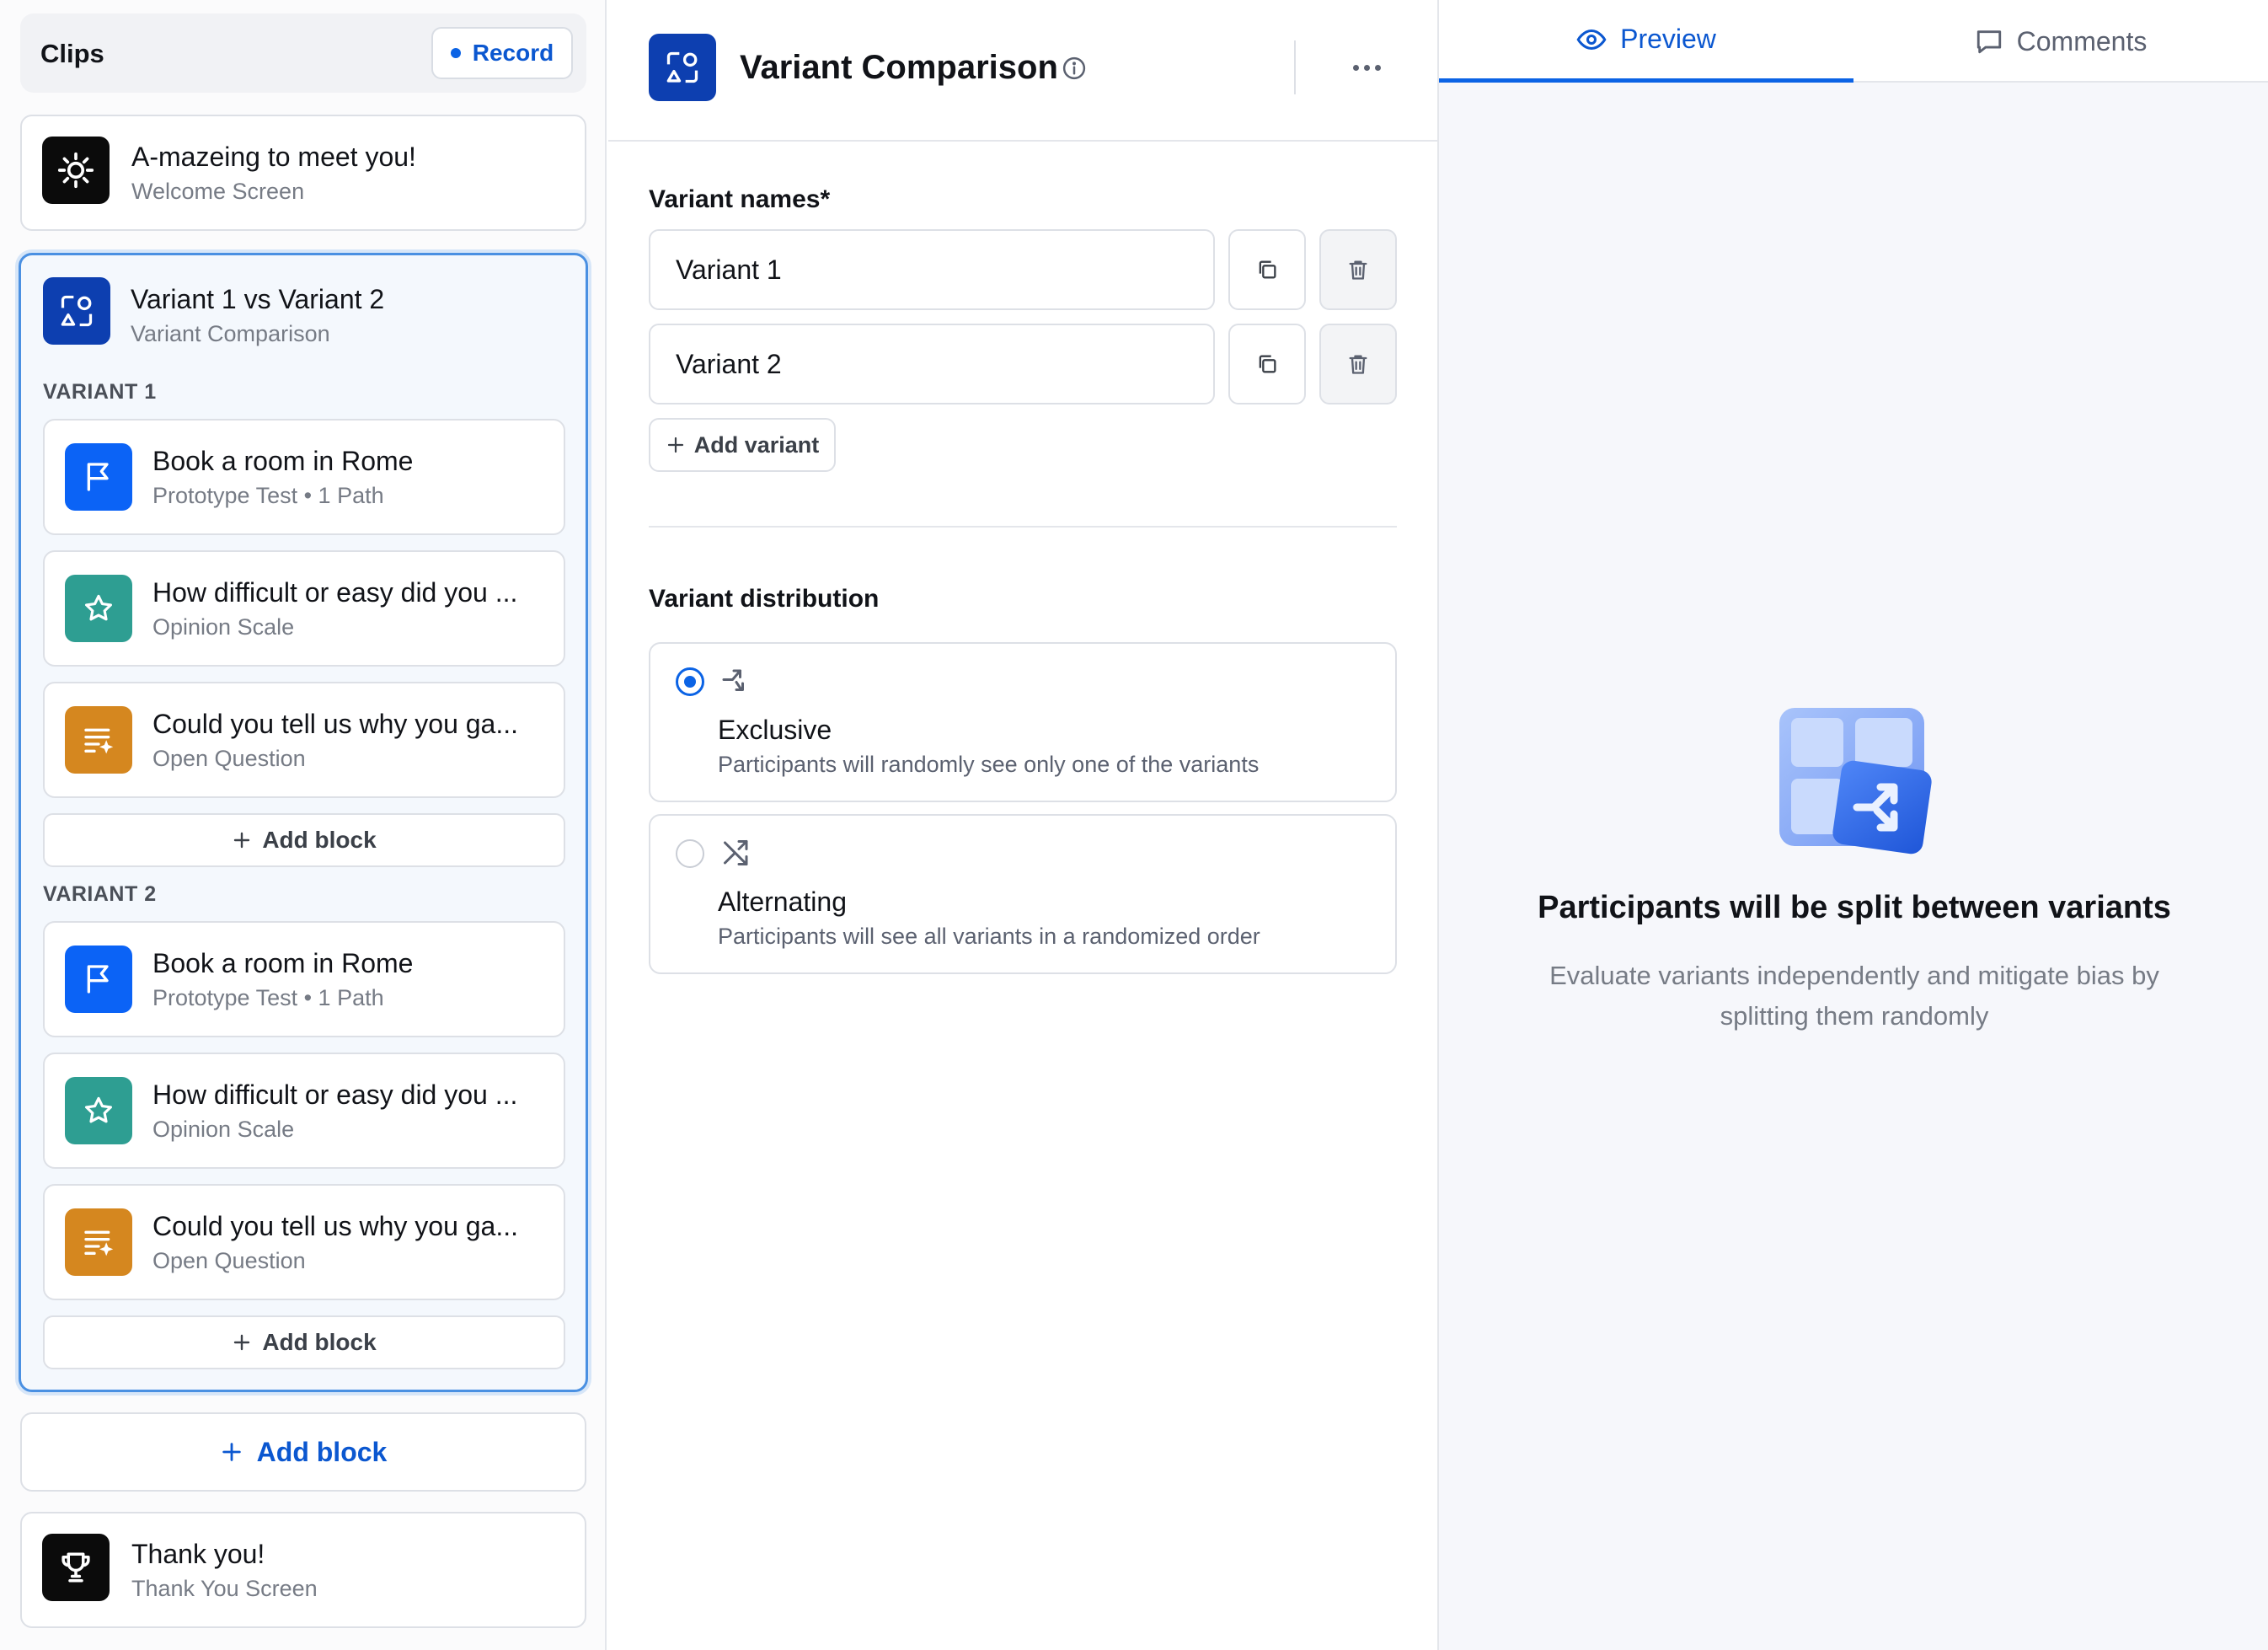 The image size is (2268, 1650). Describe the element at coordinates (218, 192) in the screenshot. I see `welcome-subtitle: Welcome Screen` at that location.